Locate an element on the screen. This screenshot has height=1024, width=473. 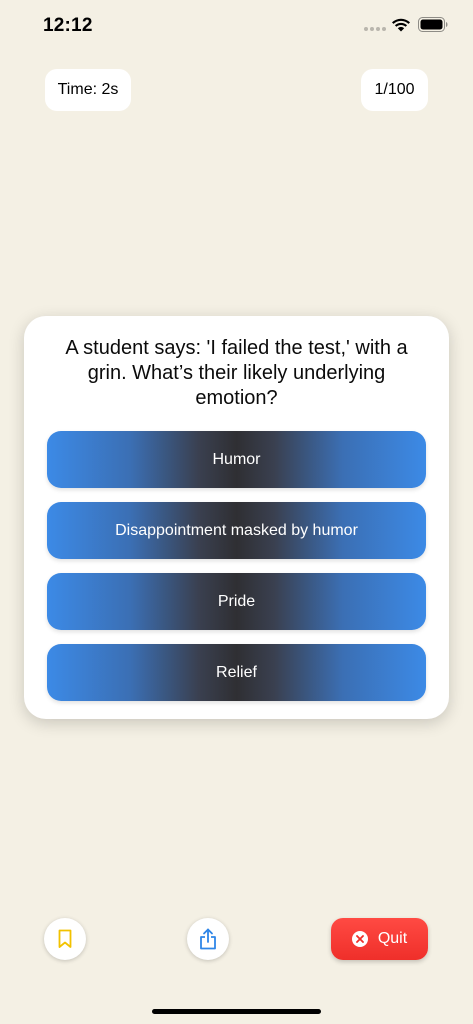
answer-option-3: Pride is located at coordinates (236, 601).